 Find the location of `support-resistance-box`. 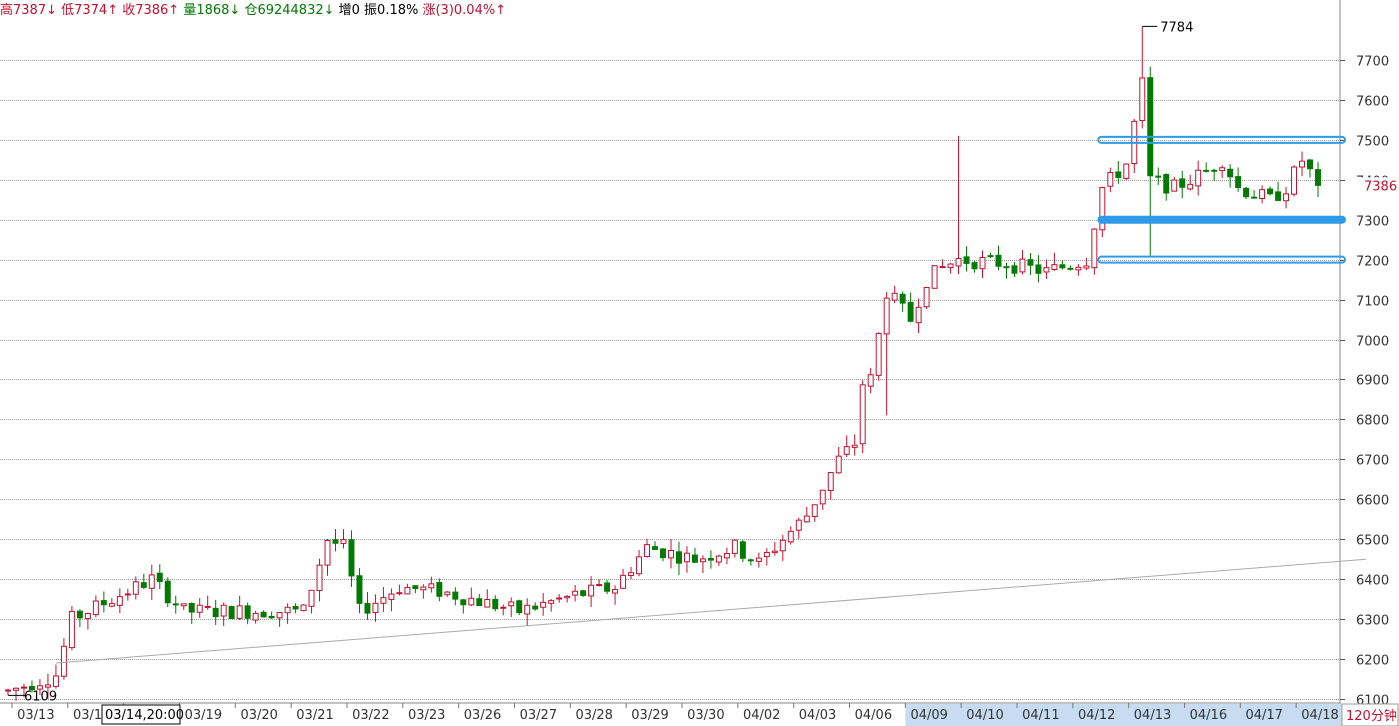

support-resistance-box is located at coordinates (1221, 219).